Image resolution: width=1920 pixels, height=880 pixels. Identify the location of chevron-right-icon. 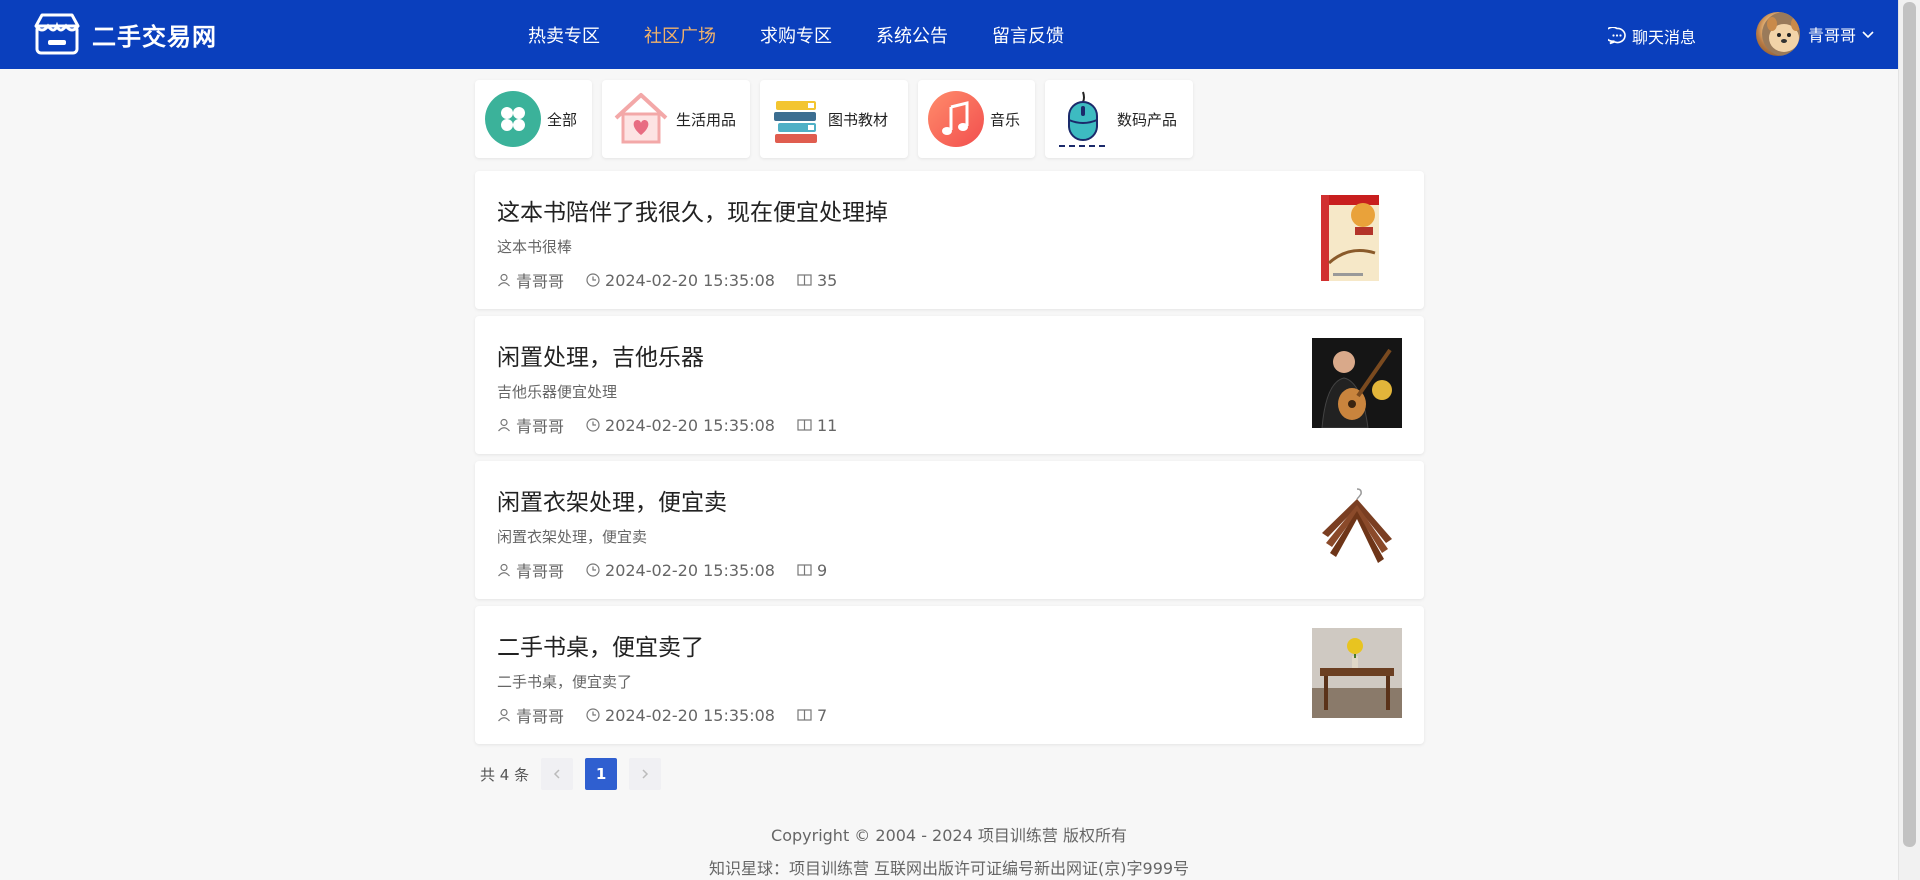
(645, 774).